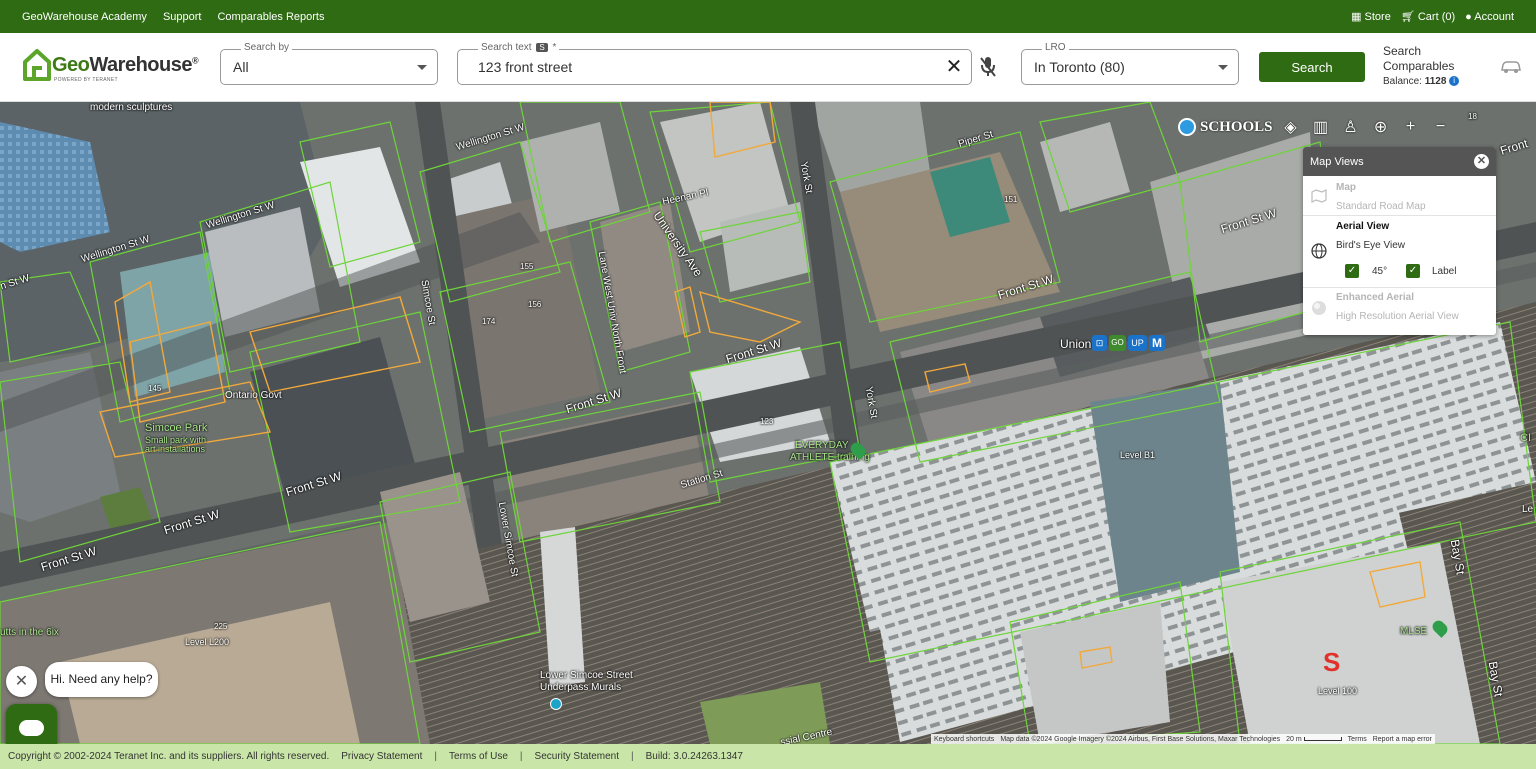 This screenshot has height=769, width=1536. What do you see at coordinates (581, 687) in the screenshot?
I see `map-label: Underpass Murals` at bounding box center [581, 687].